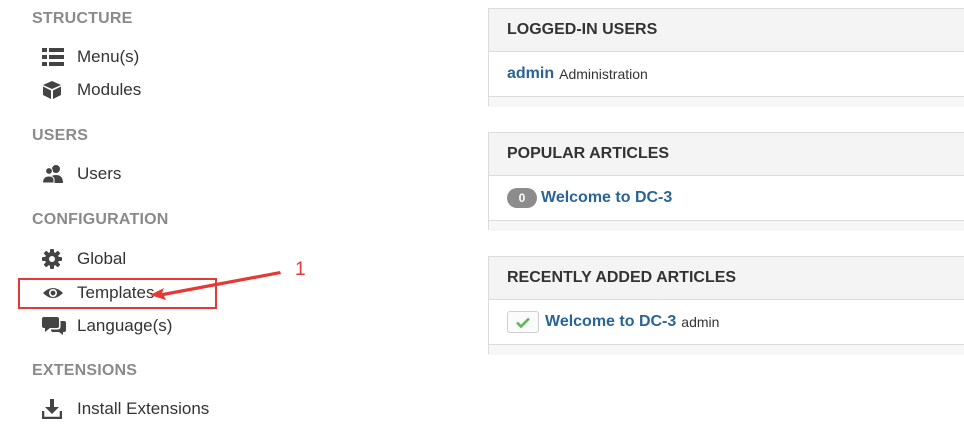 This screenshot has width=964, height=448. What do you see at coordinates (726, 154) in the screenshot?
I see `panel-title: POPULAR ARTICLES` at bounding box center [726, 154].